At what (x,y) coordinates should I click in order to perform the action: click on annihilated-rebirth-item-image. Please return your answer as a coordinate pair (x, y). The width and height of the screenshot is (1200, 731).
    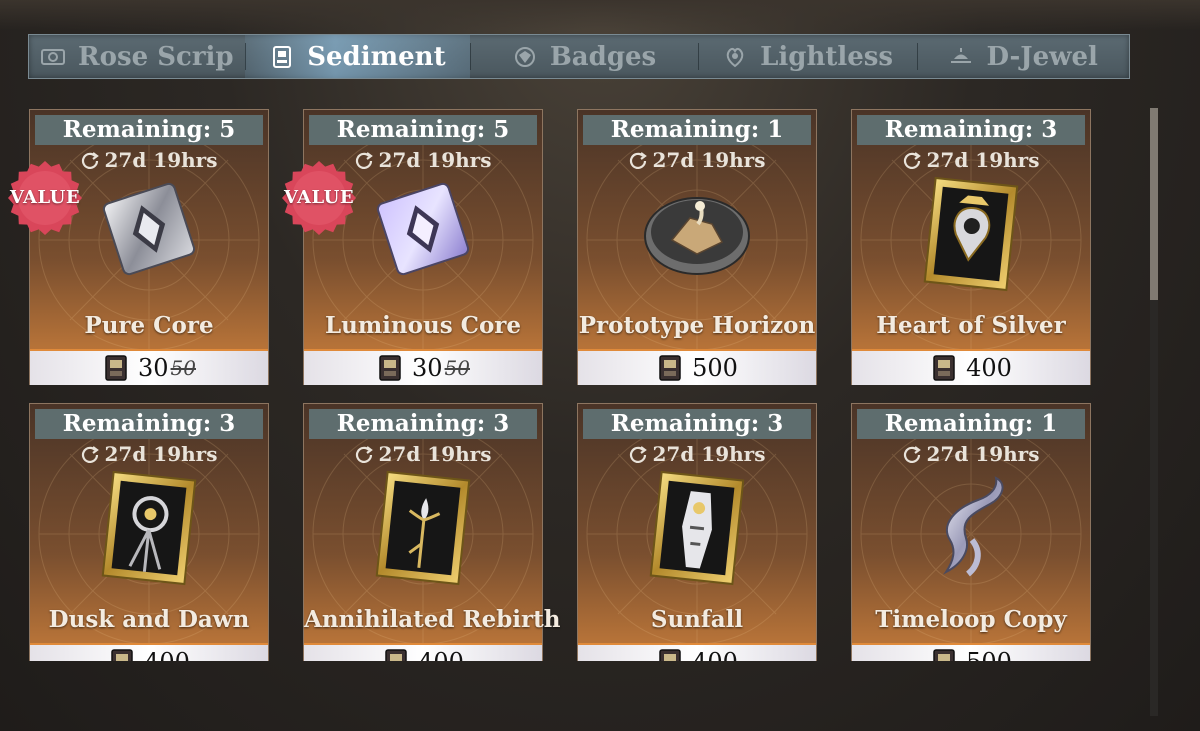
    Looking at the image, I should click on (423, 528).